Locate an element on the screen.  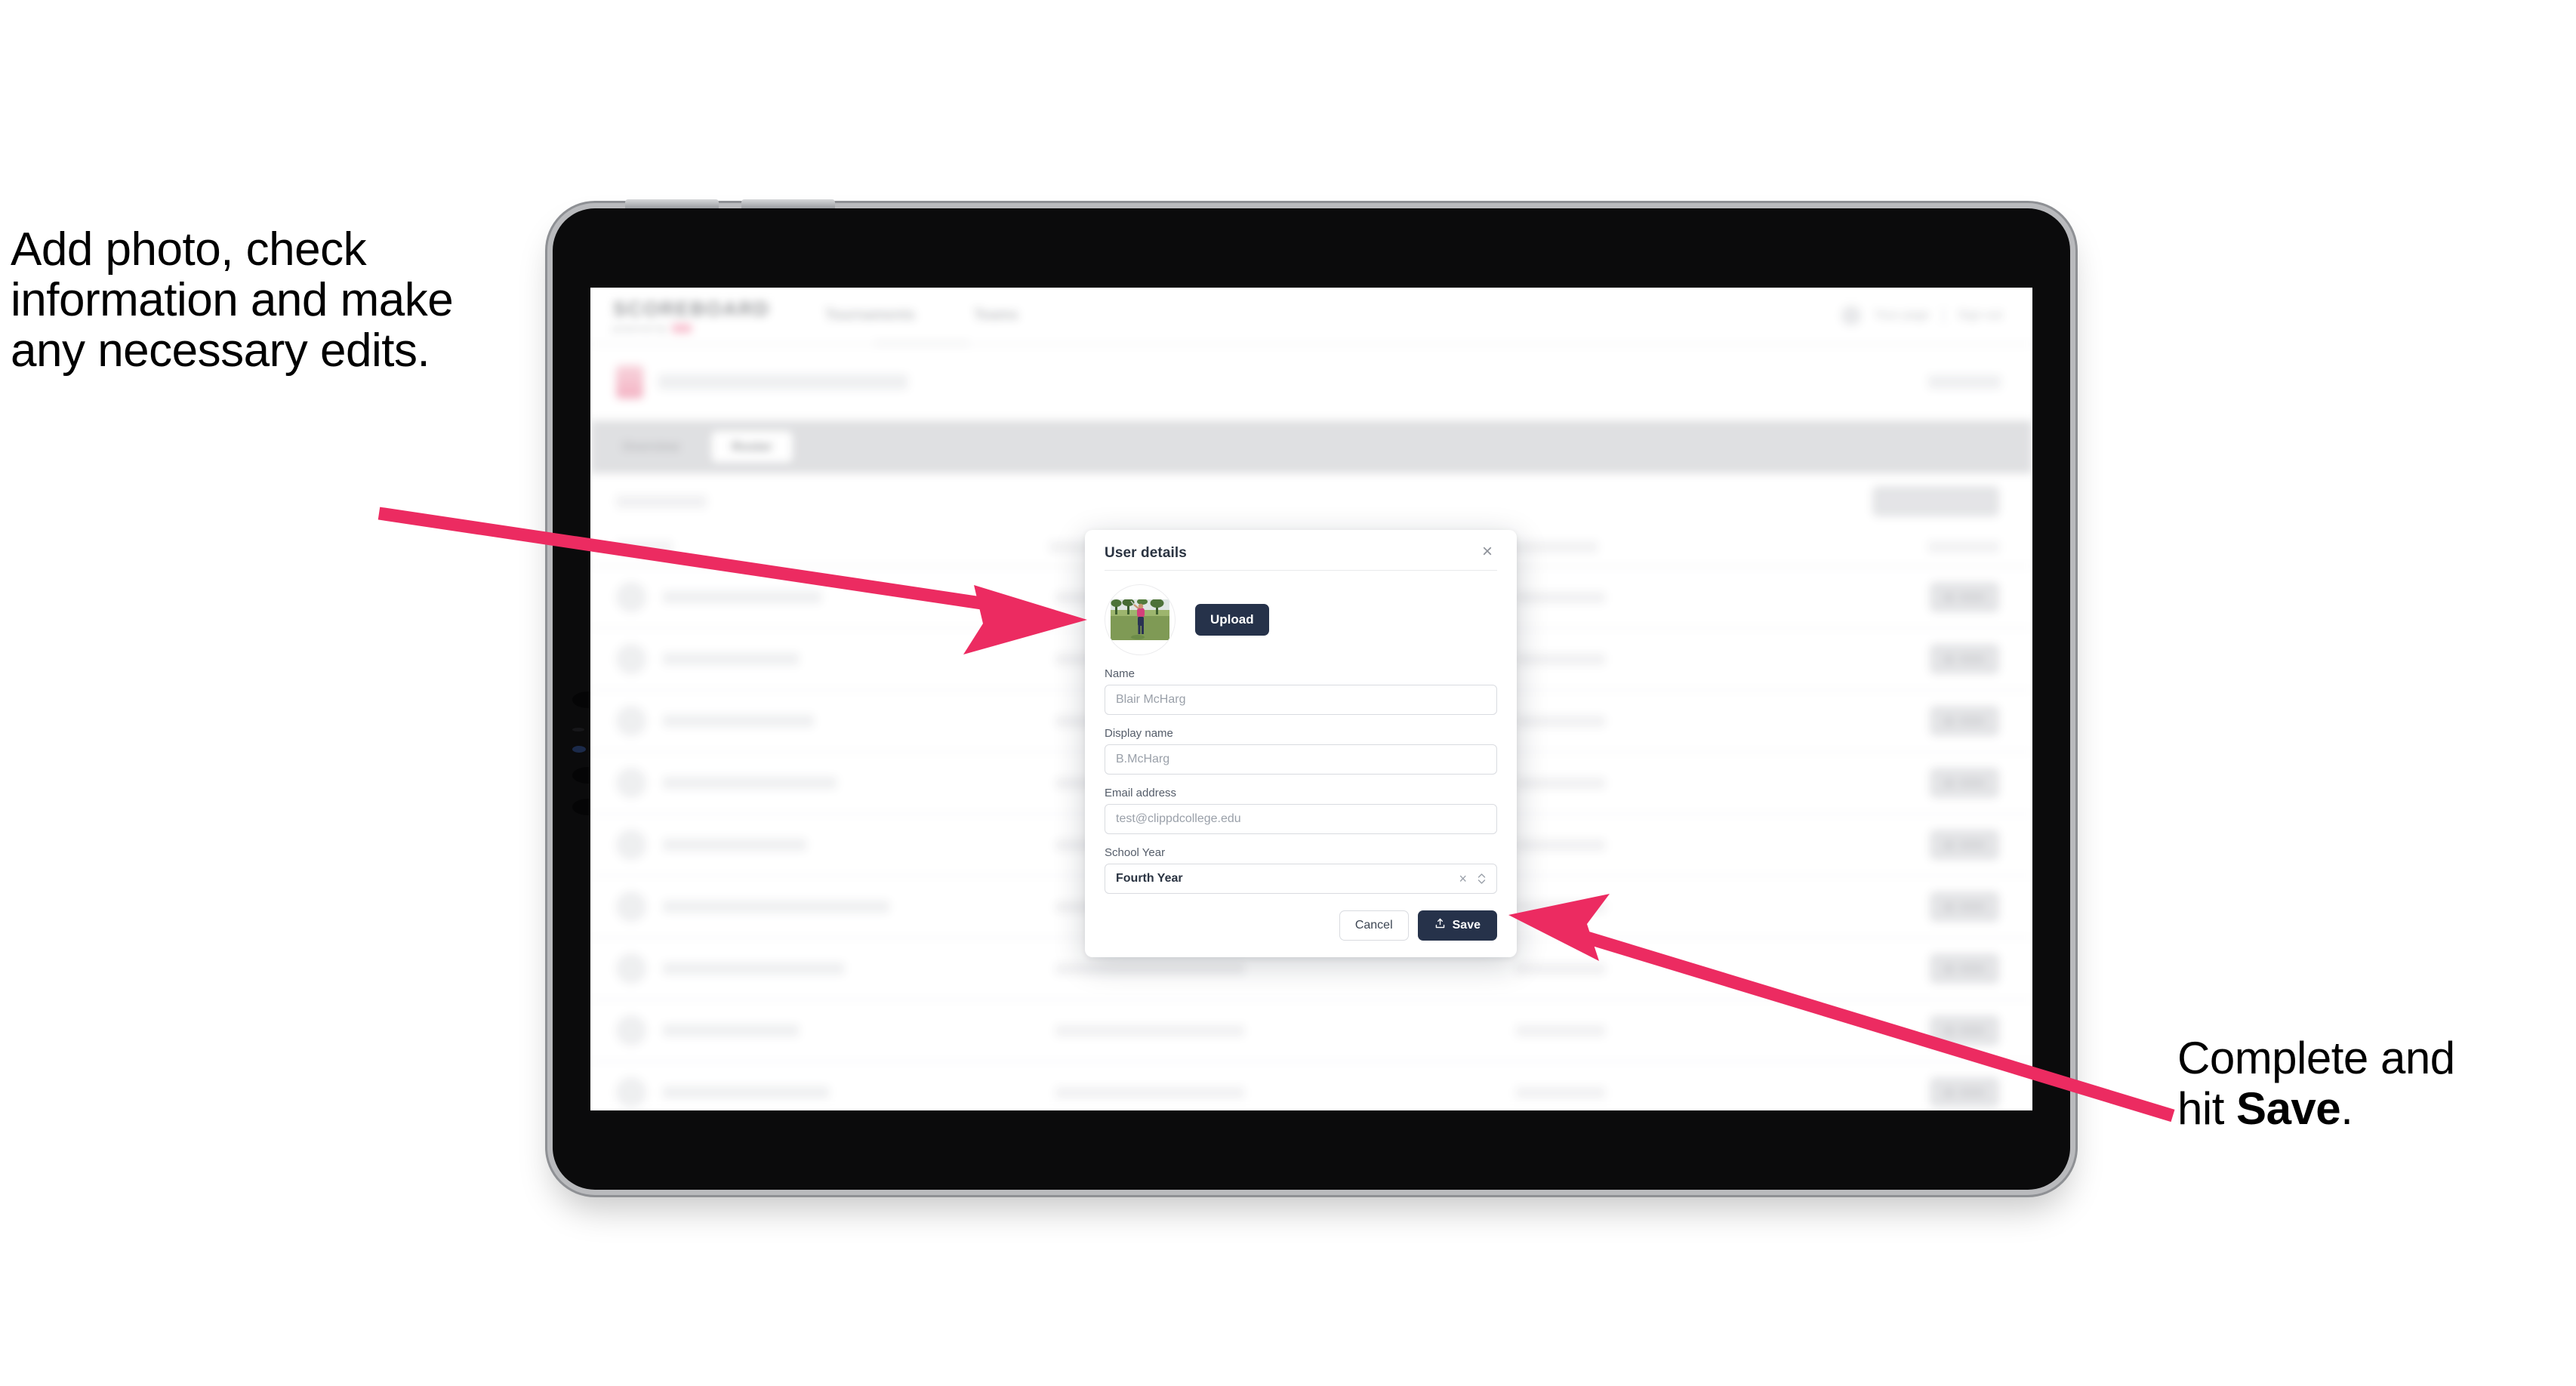
field-name: Name Blair McHarg is located at coordinates (1301, 691).